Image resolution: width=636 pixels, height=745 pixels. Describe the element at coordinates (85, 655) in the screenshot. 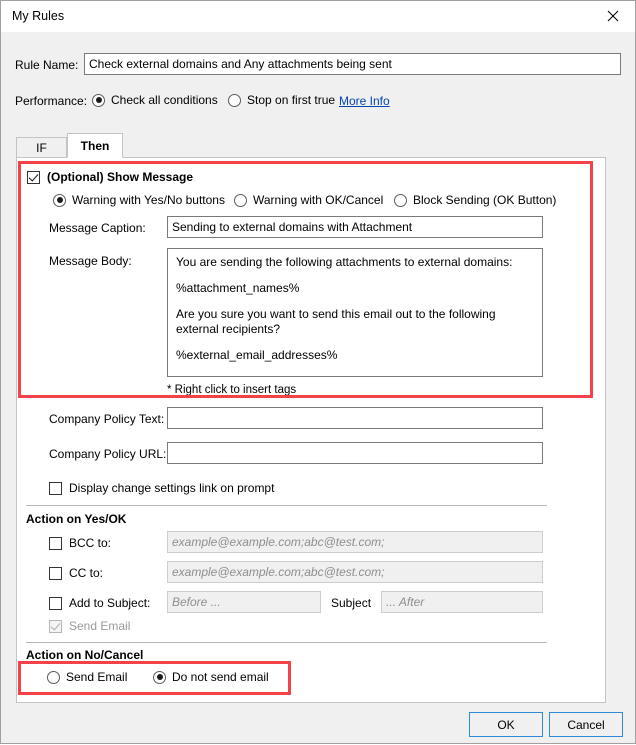

I see `section-title-action-no-cancel: Action on No/Cancel` at that location.